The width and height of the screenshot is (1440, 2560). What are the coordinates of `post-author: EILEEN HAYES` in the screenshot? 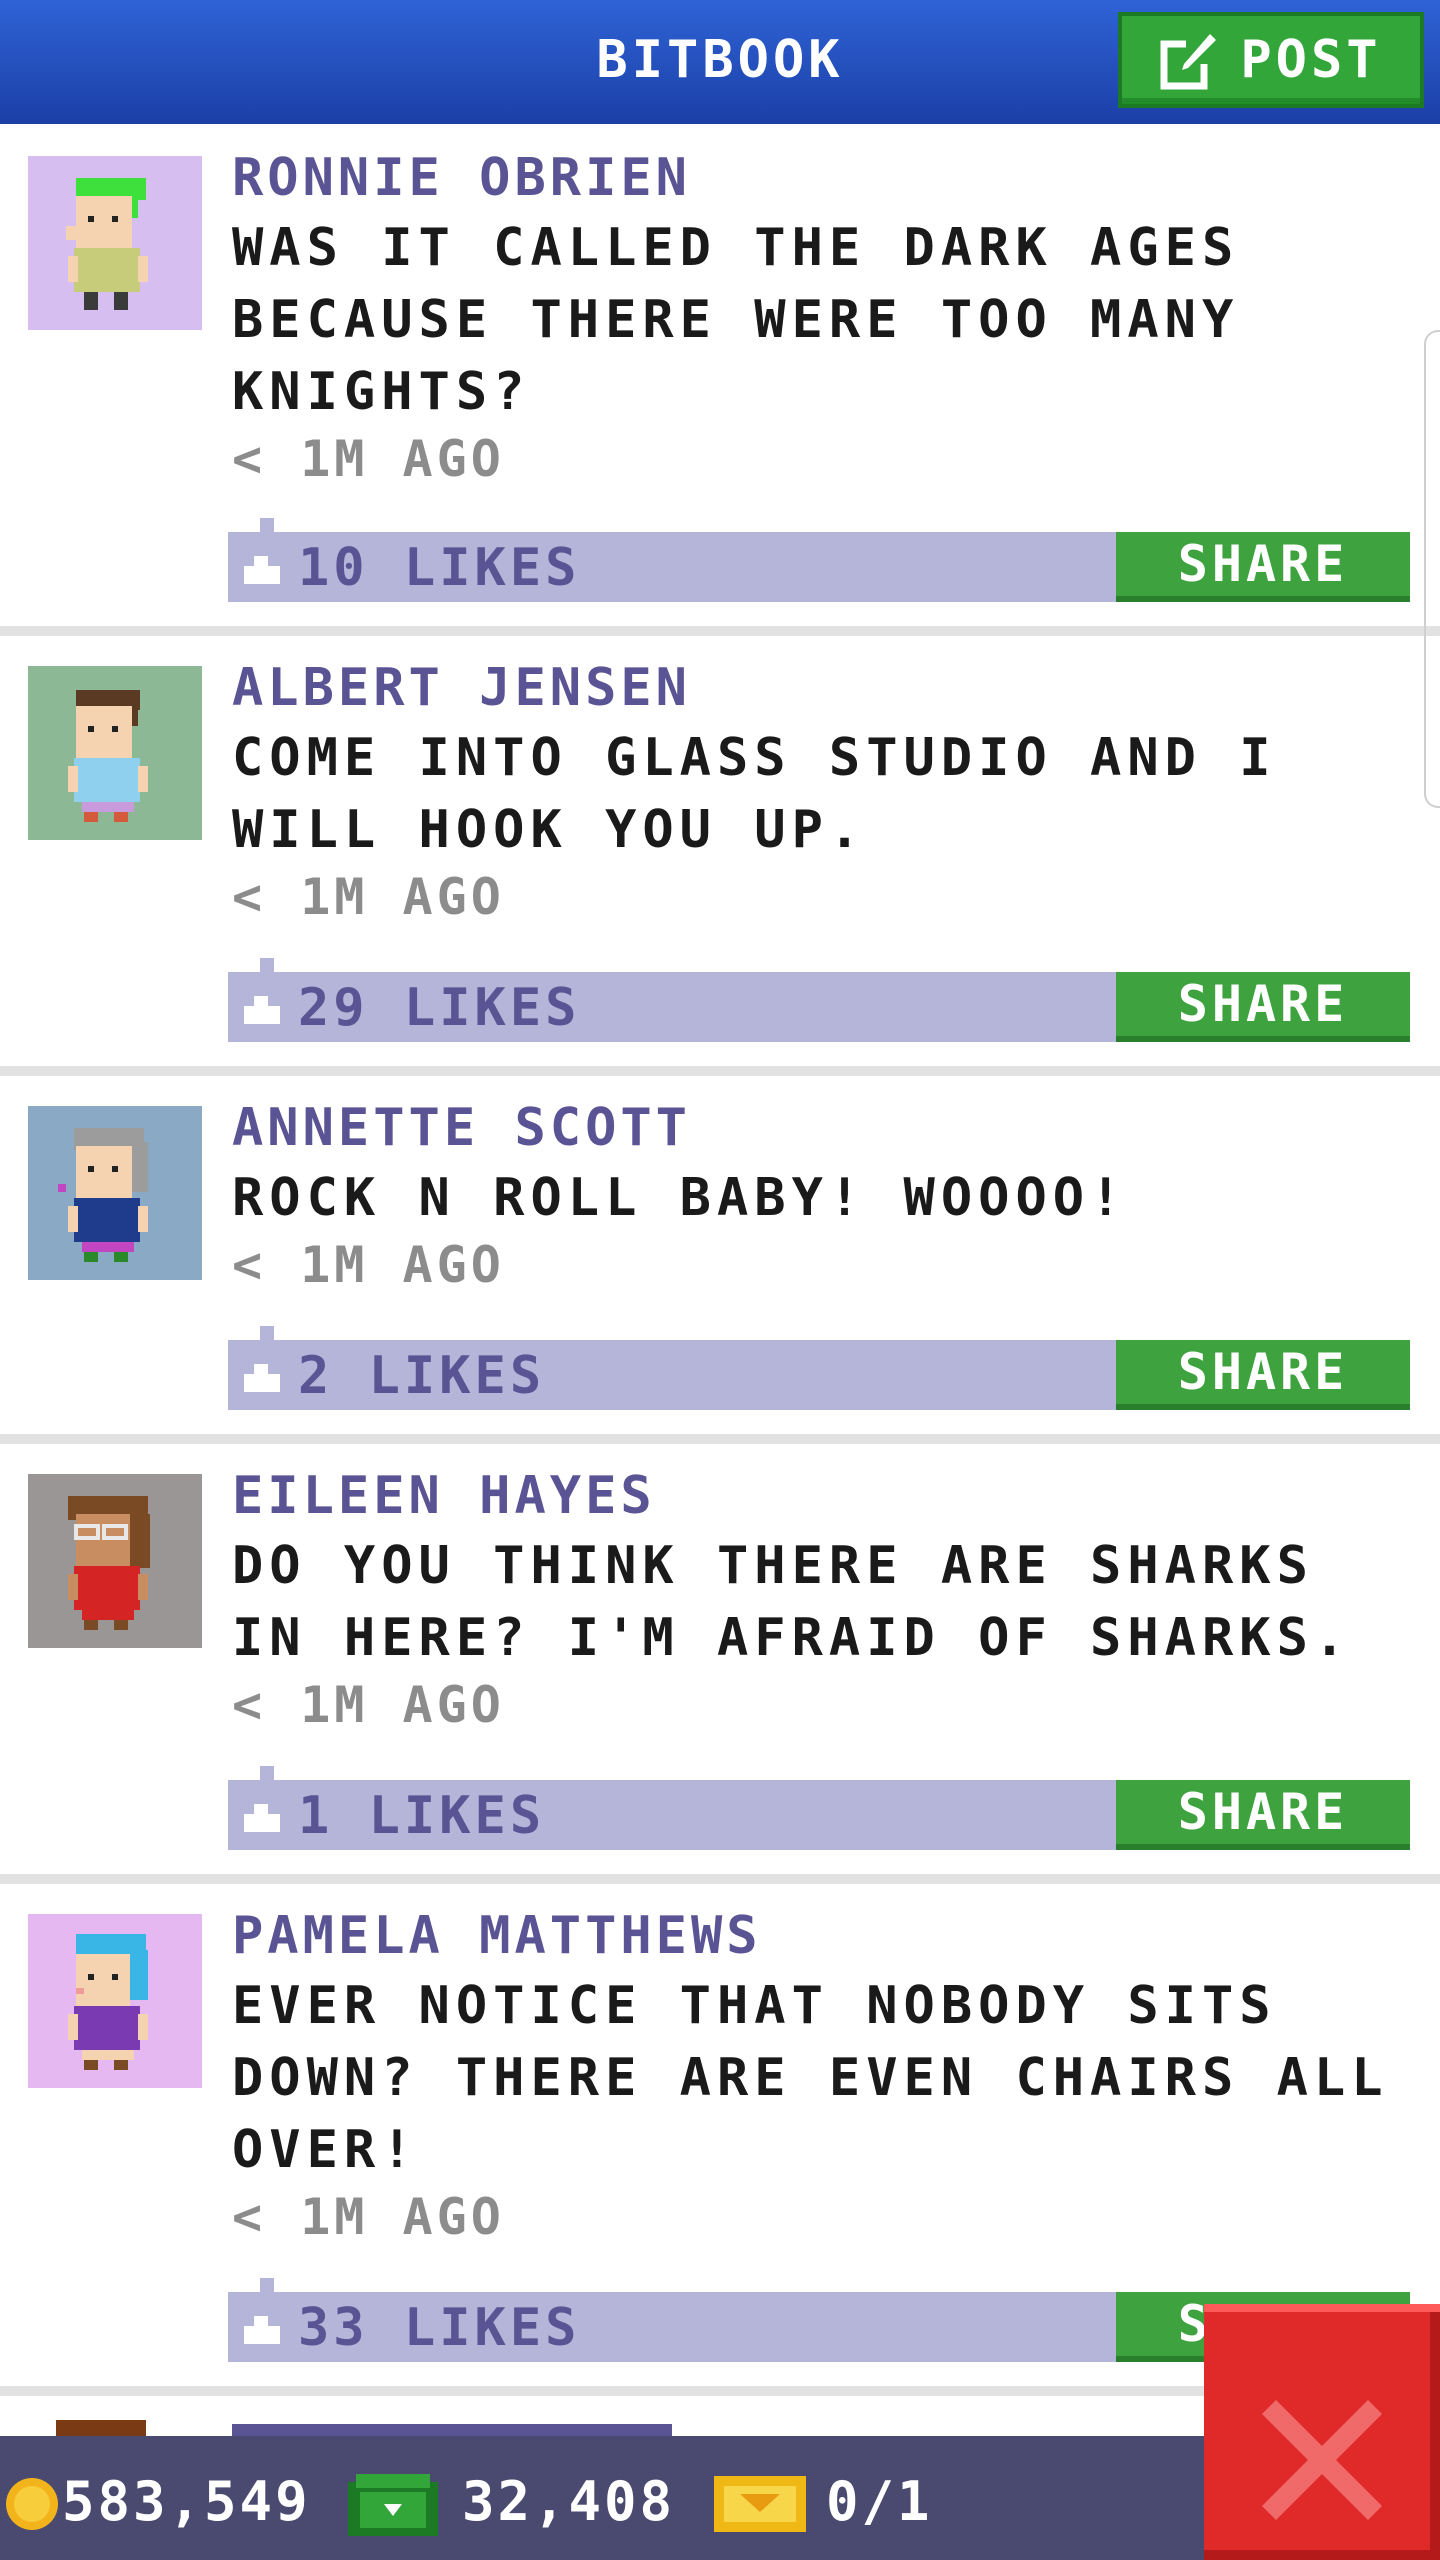 It's located at (444, 1496).